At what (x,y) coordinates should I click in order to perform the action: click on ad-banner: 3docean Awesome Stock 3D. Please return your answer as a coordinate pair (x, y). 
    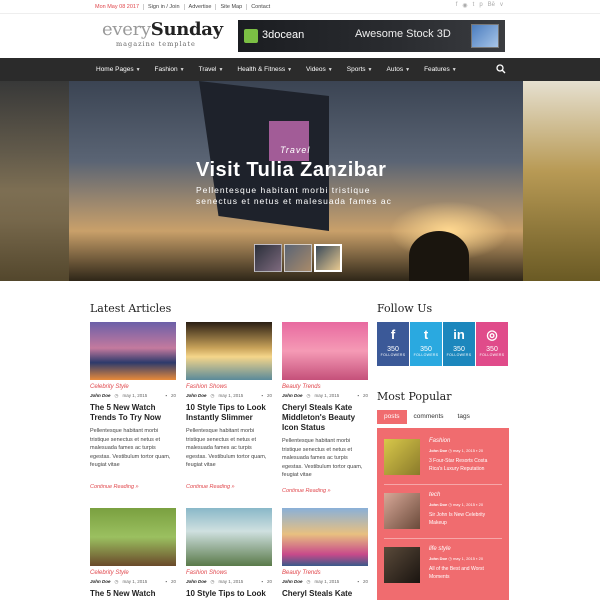
    Looking at the image, I should click on (371, 36).